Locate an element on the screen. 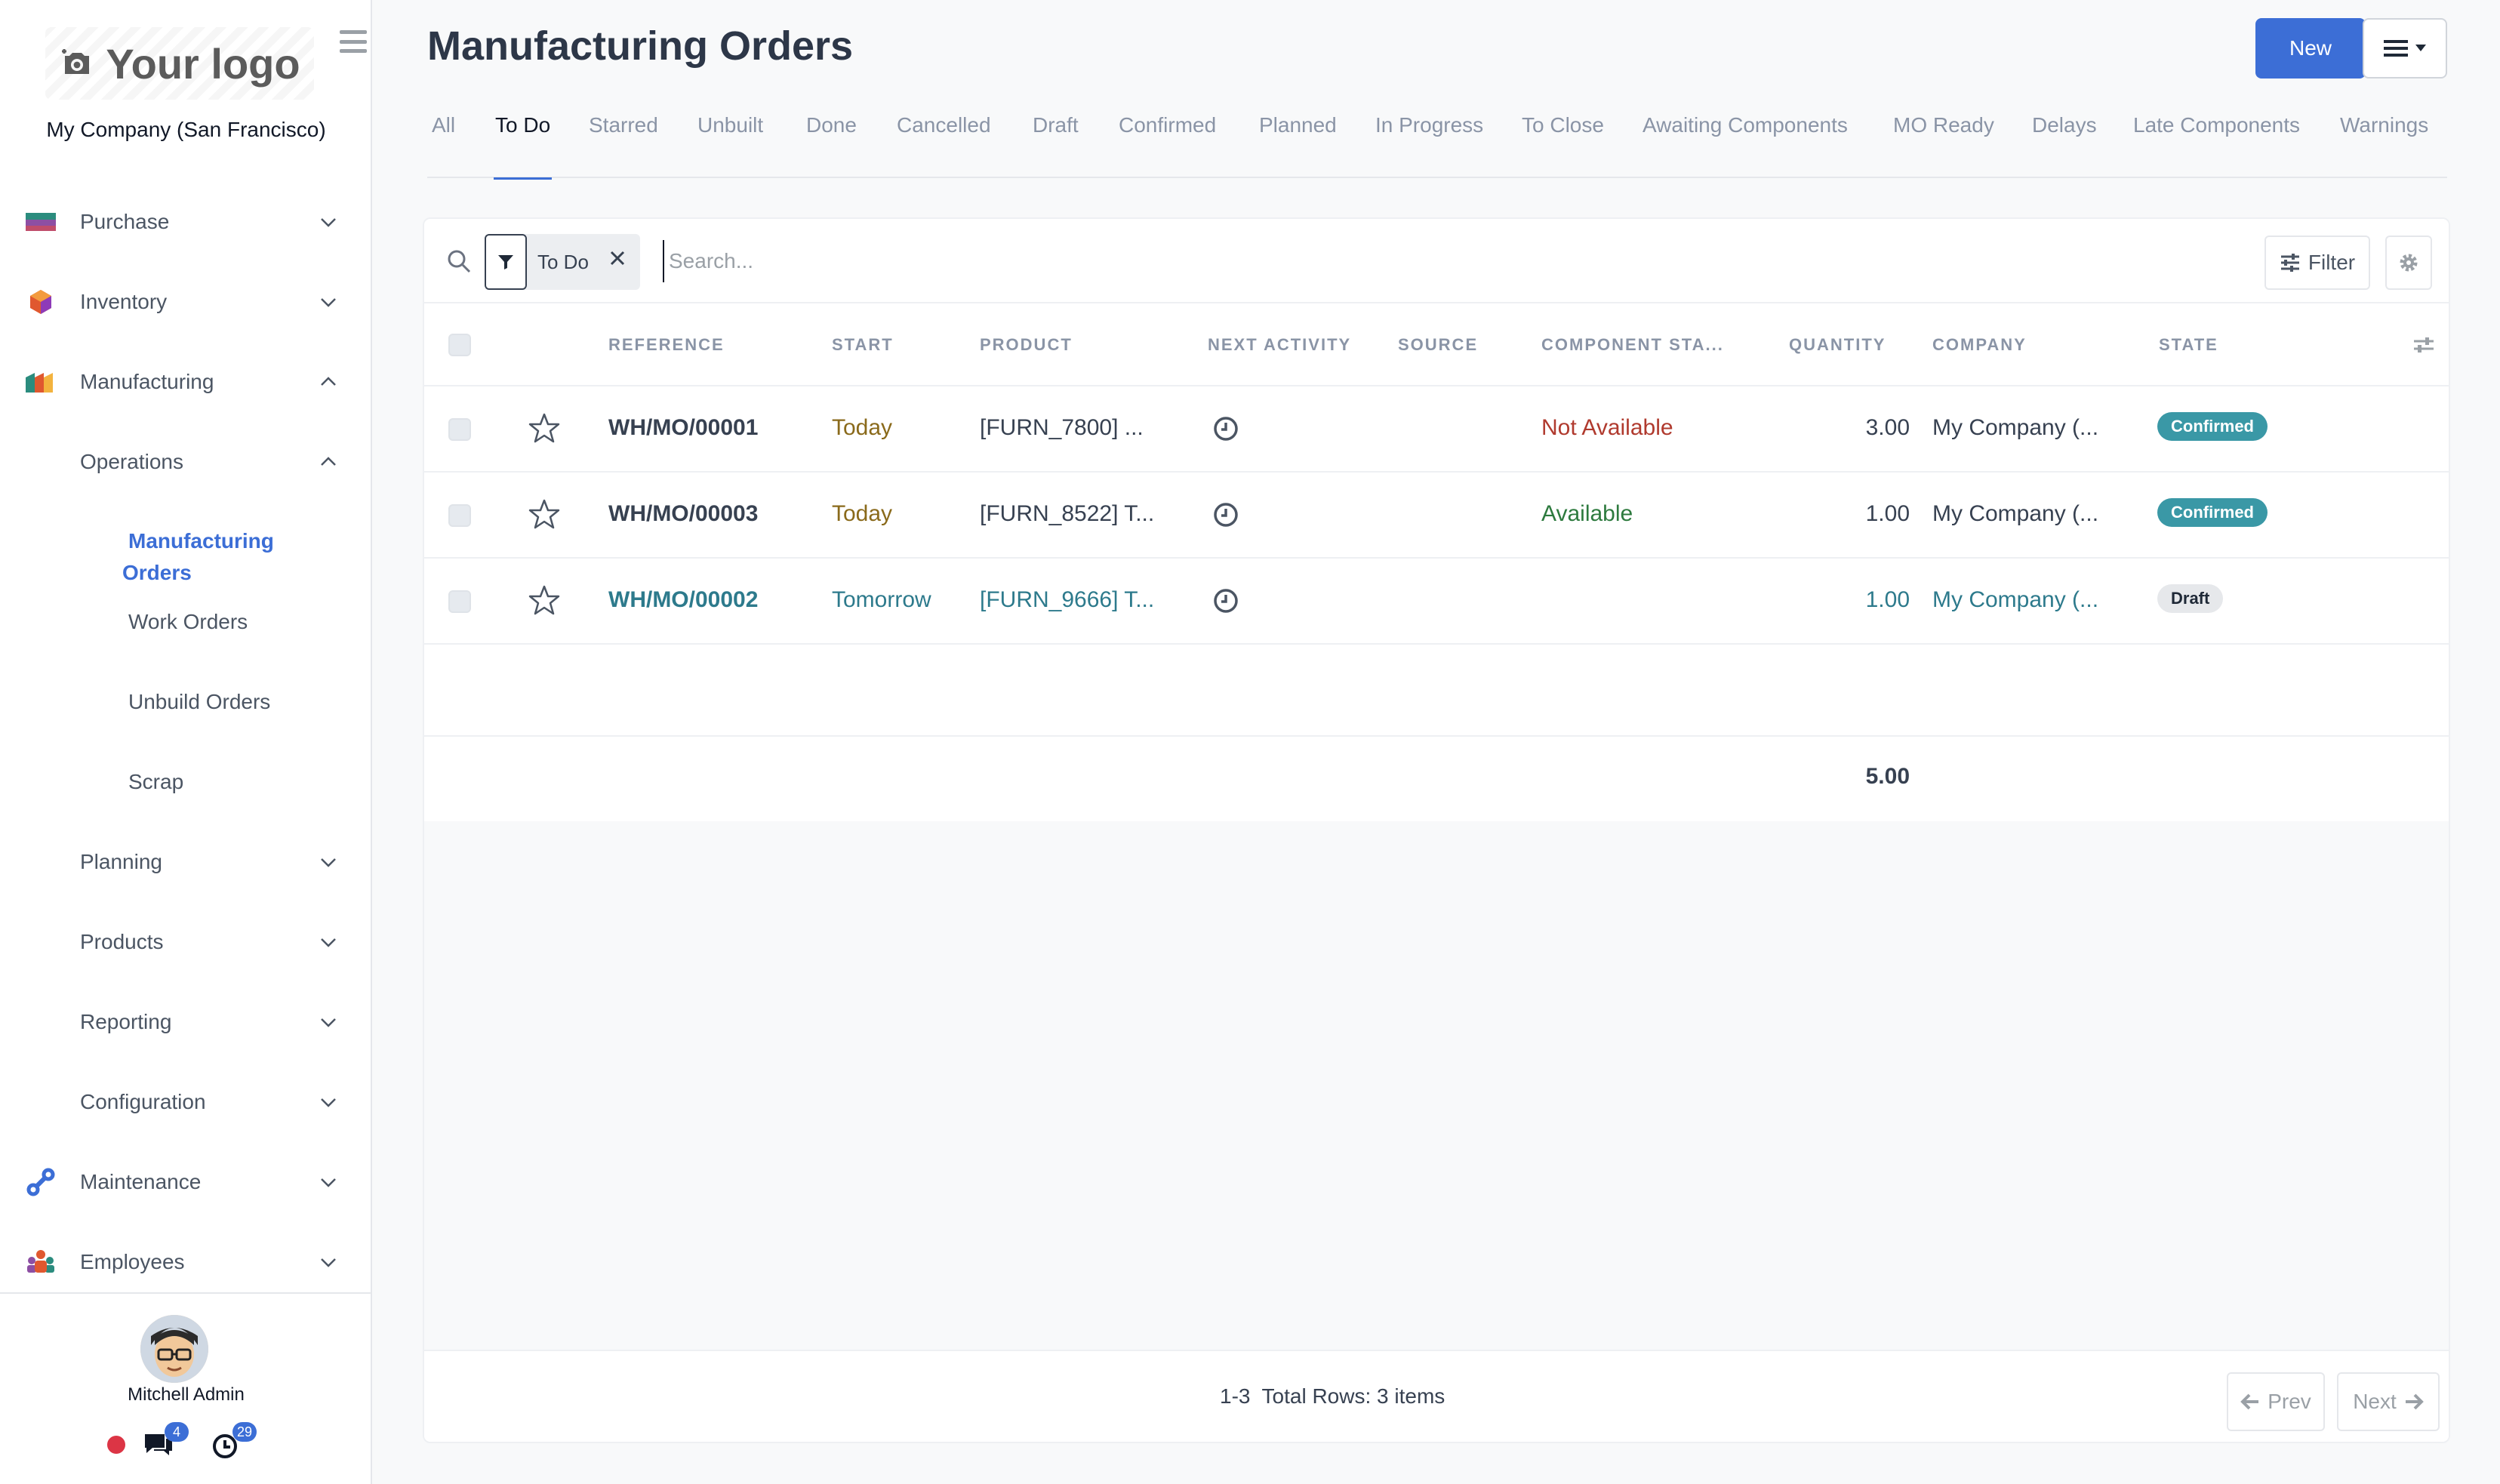 The image size is (2500, 1484). search-facet: To Do is located at coordinates (562, 262).